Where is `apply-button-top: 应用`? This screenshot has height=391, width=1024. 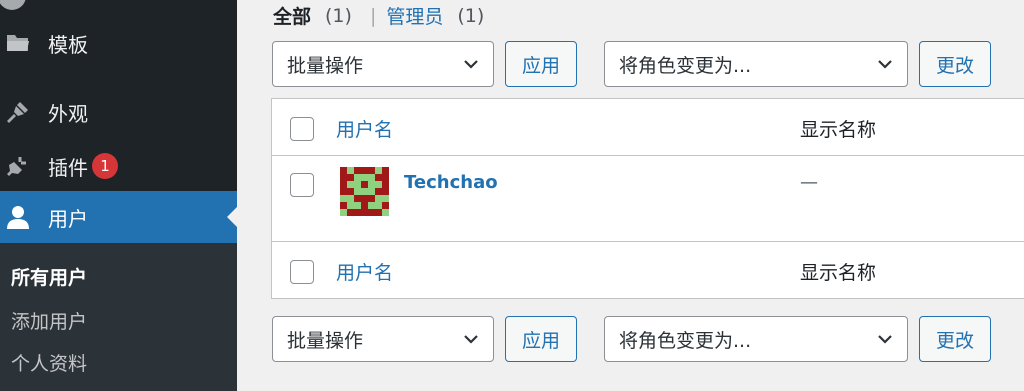
apply-button-top: 应用 is located at coordinates (541, 64).